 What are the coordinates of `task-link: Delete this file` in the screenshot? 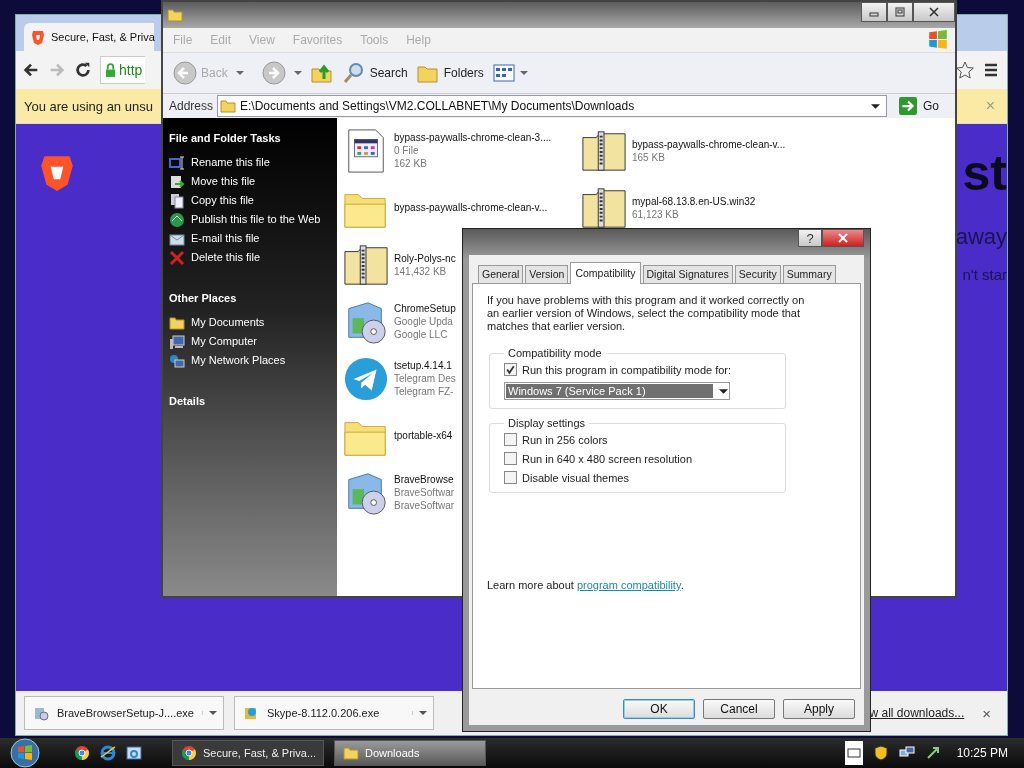 It's located at (249, 258).